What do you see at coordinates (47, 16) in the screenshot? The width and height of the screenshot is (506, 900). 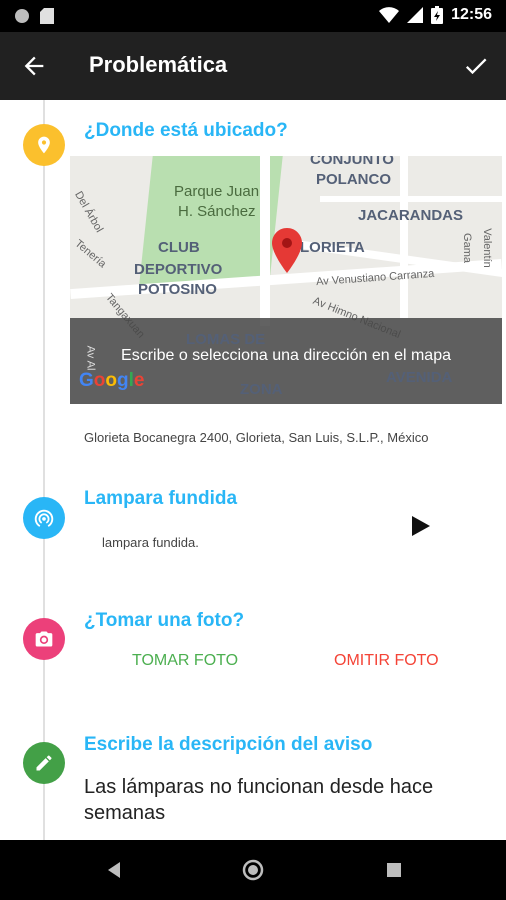 I see `sd-card-icon` at bounding box center [47, 16].